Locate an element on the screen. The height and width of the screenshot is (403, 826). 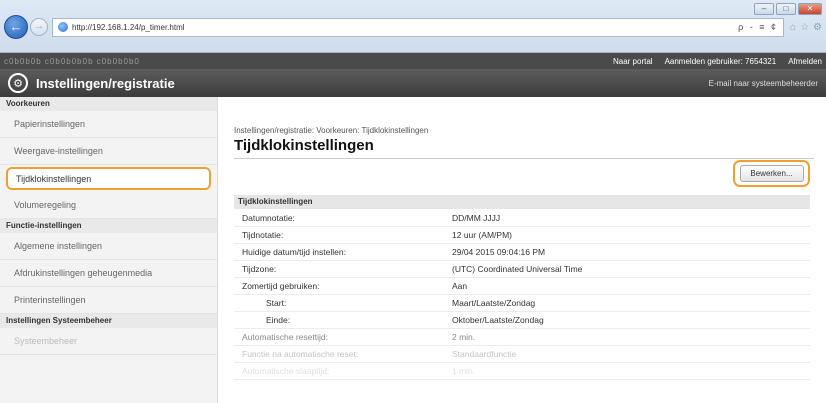
sidebar-section-admin-settings: Instellingen Systeembeheer is located at coordinates (108, 321).